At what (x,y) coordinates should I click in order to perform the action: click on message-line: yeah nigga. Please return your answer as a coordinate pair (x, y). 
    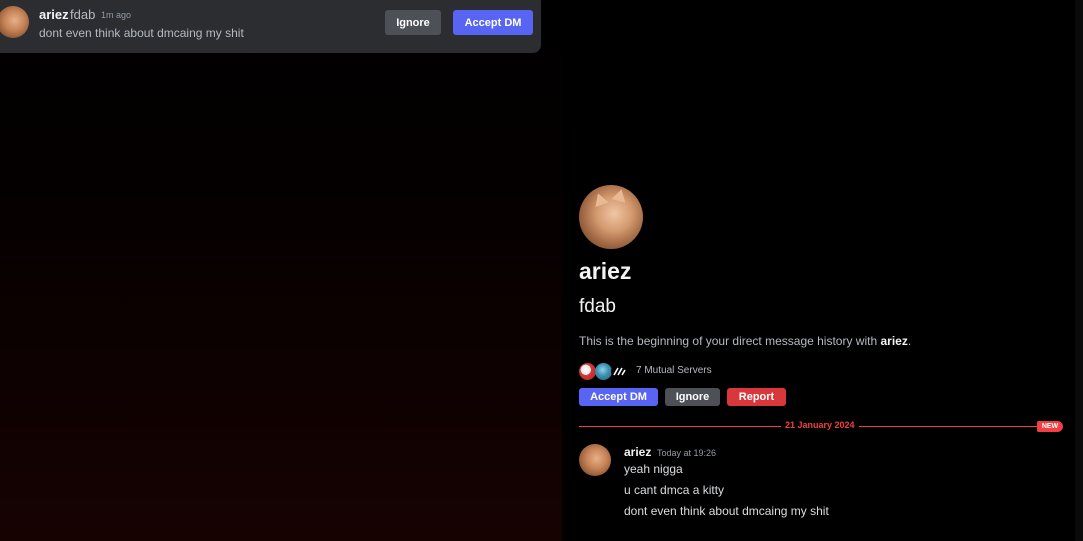
    Looking at the image, I should click on (653, 469).